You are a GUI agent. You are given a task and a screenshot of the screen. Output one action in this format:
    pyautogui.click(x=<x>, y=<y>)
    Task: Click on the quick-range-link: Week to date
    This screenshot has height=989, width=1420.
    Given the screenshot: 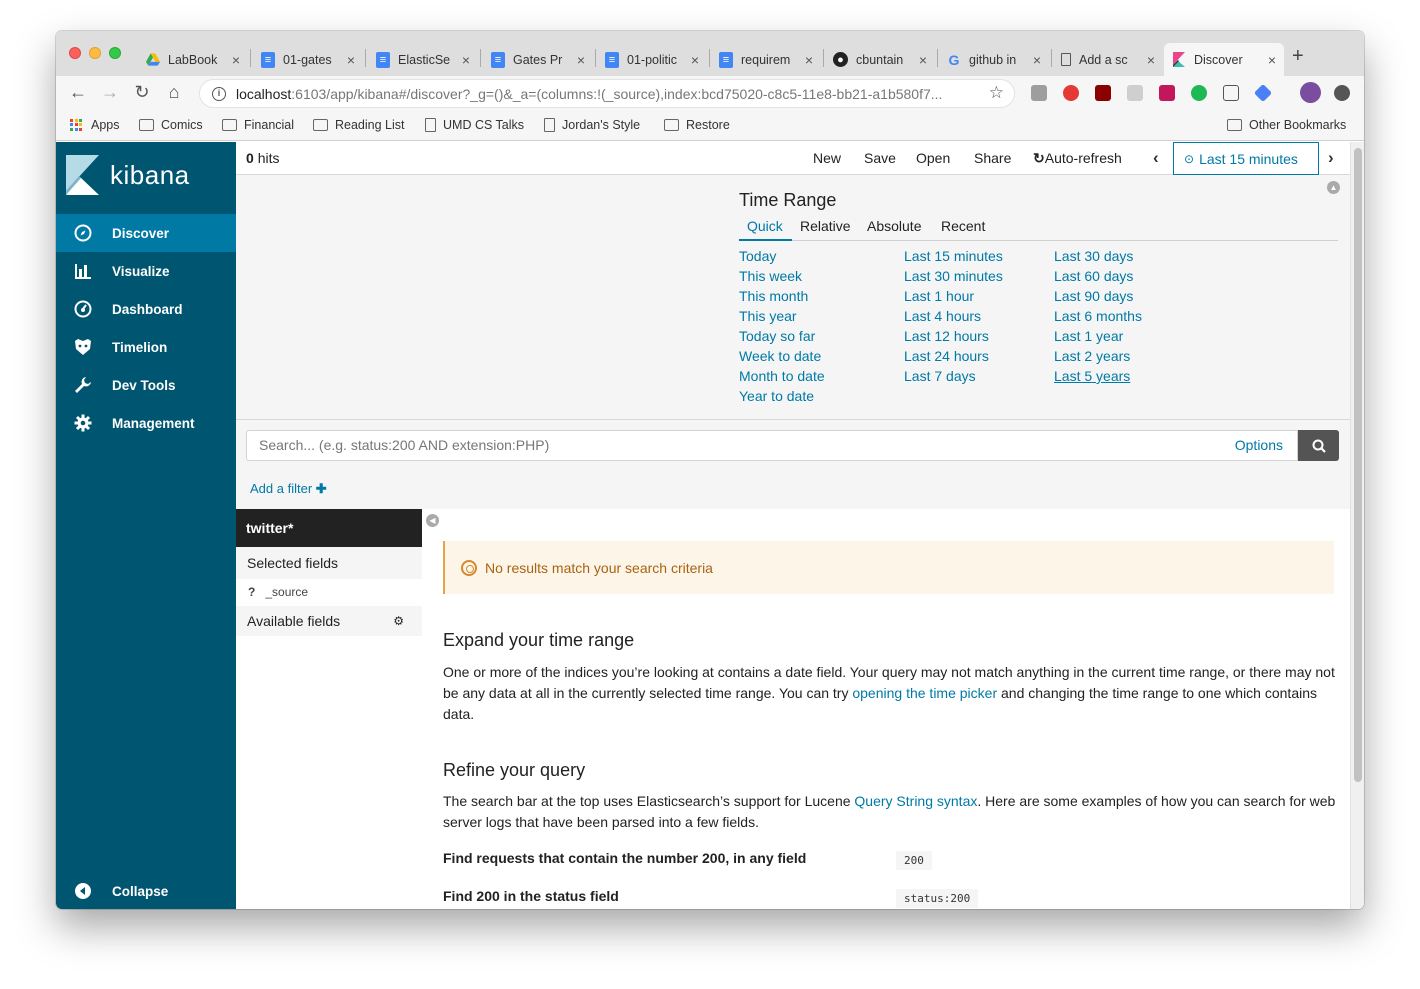 What is the action you would take?
    pyautogui.click(x=782, y=356)
    